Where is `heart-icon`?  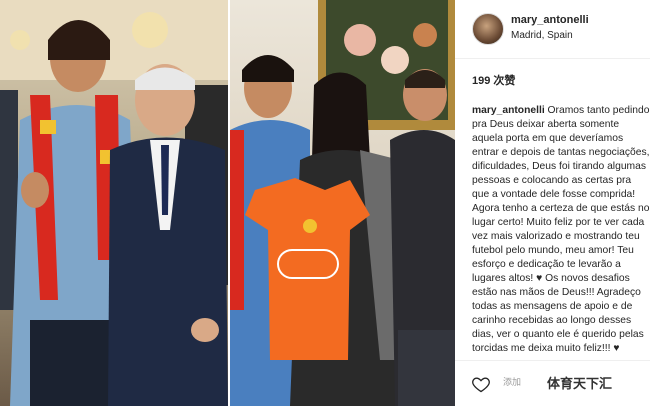
heart-icon is located at coordinates (481, 384).